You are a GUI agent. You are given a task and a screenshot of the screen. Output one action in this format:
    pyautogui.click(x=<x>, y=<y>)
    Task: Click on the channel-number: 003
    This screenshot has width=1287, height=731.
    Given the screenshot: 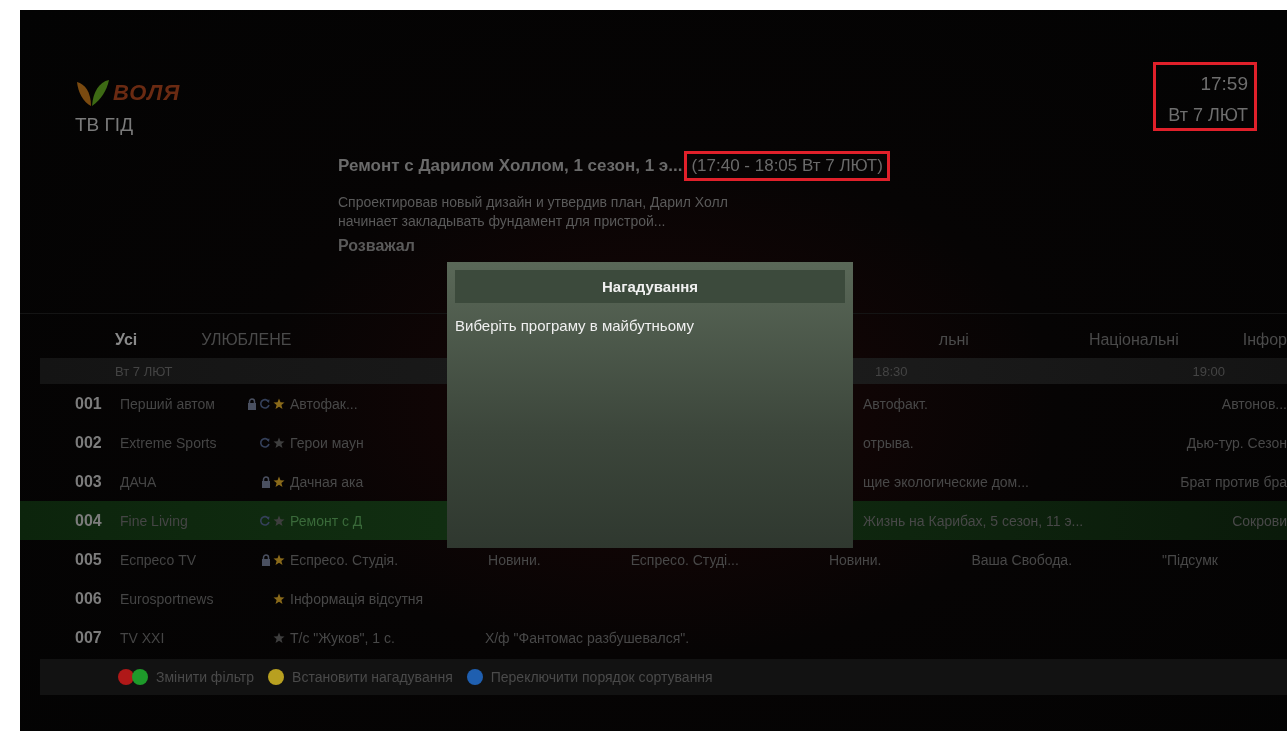 What is the action you would take?
    pyautogui.click(x=89, y=481)
    